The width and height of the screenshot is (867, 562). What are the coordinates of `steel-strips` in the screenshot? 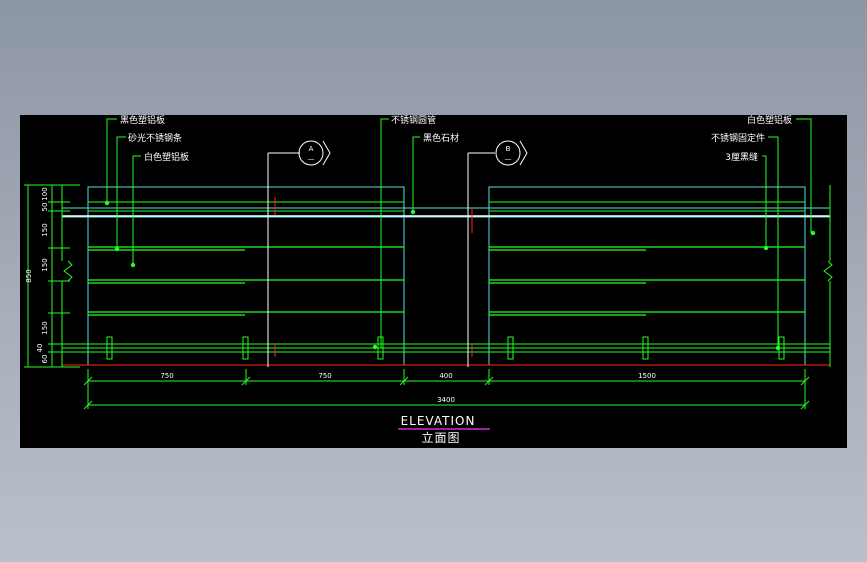 It's located at (446, 281).